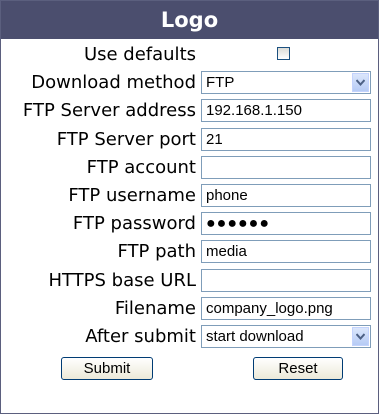 This screenshot has height=414, width=379. What do you see at coordinates (286, 195) in the screenshot?
I see `ftp-username-input: phone` at bounding box center [286, 195].